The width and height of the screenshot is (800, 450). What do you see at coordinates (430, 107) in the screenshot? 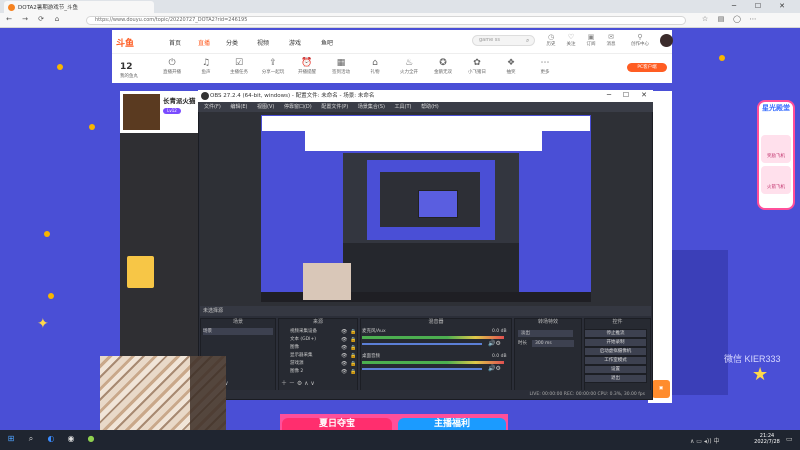
I see `menu-help: 帮助(H)` at bounding box center [430, 107].